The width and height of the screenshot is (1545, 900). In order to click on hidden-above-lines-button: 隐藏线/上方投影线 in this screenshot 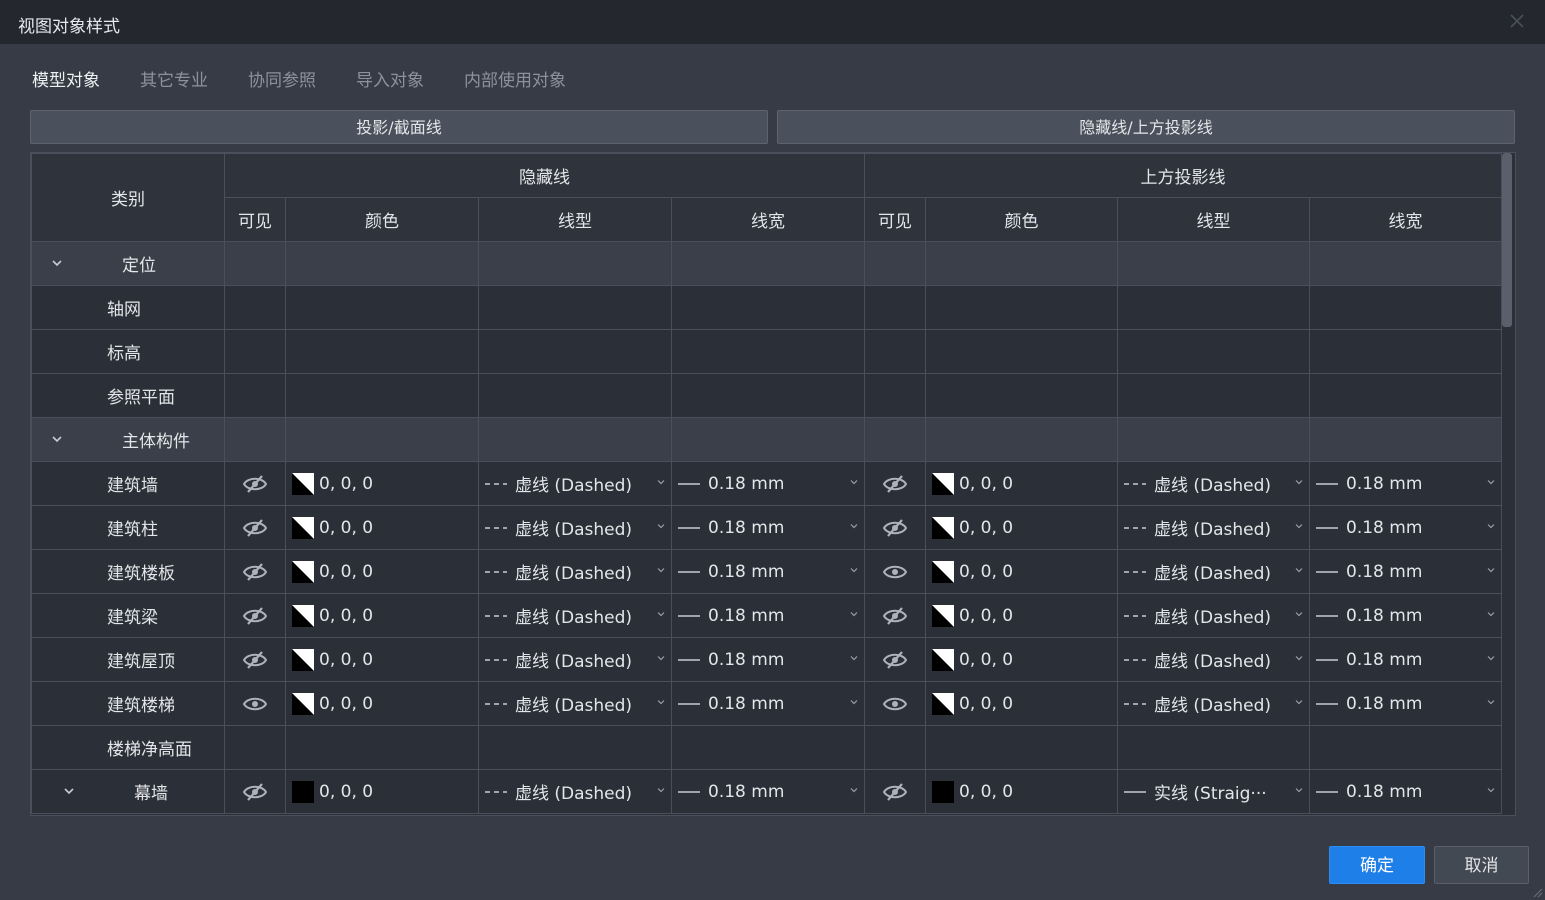, I will do `click(1146, 127)`.